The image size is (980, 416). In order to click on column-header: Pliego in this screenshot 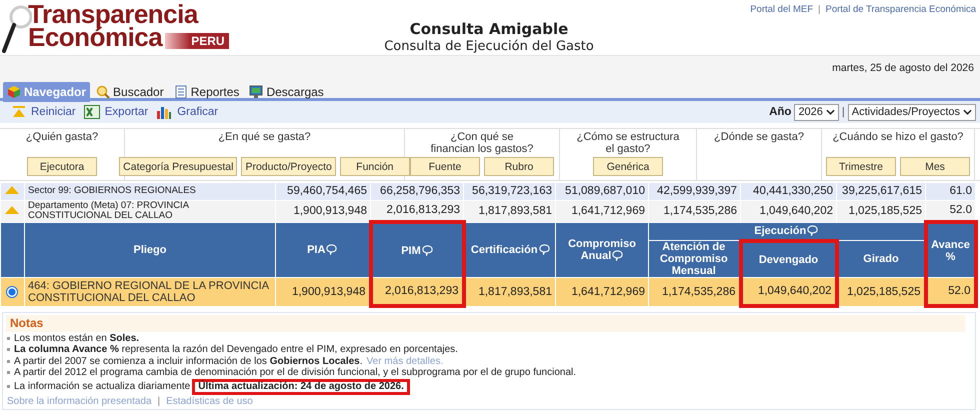, I will do `click(150, 250)`.